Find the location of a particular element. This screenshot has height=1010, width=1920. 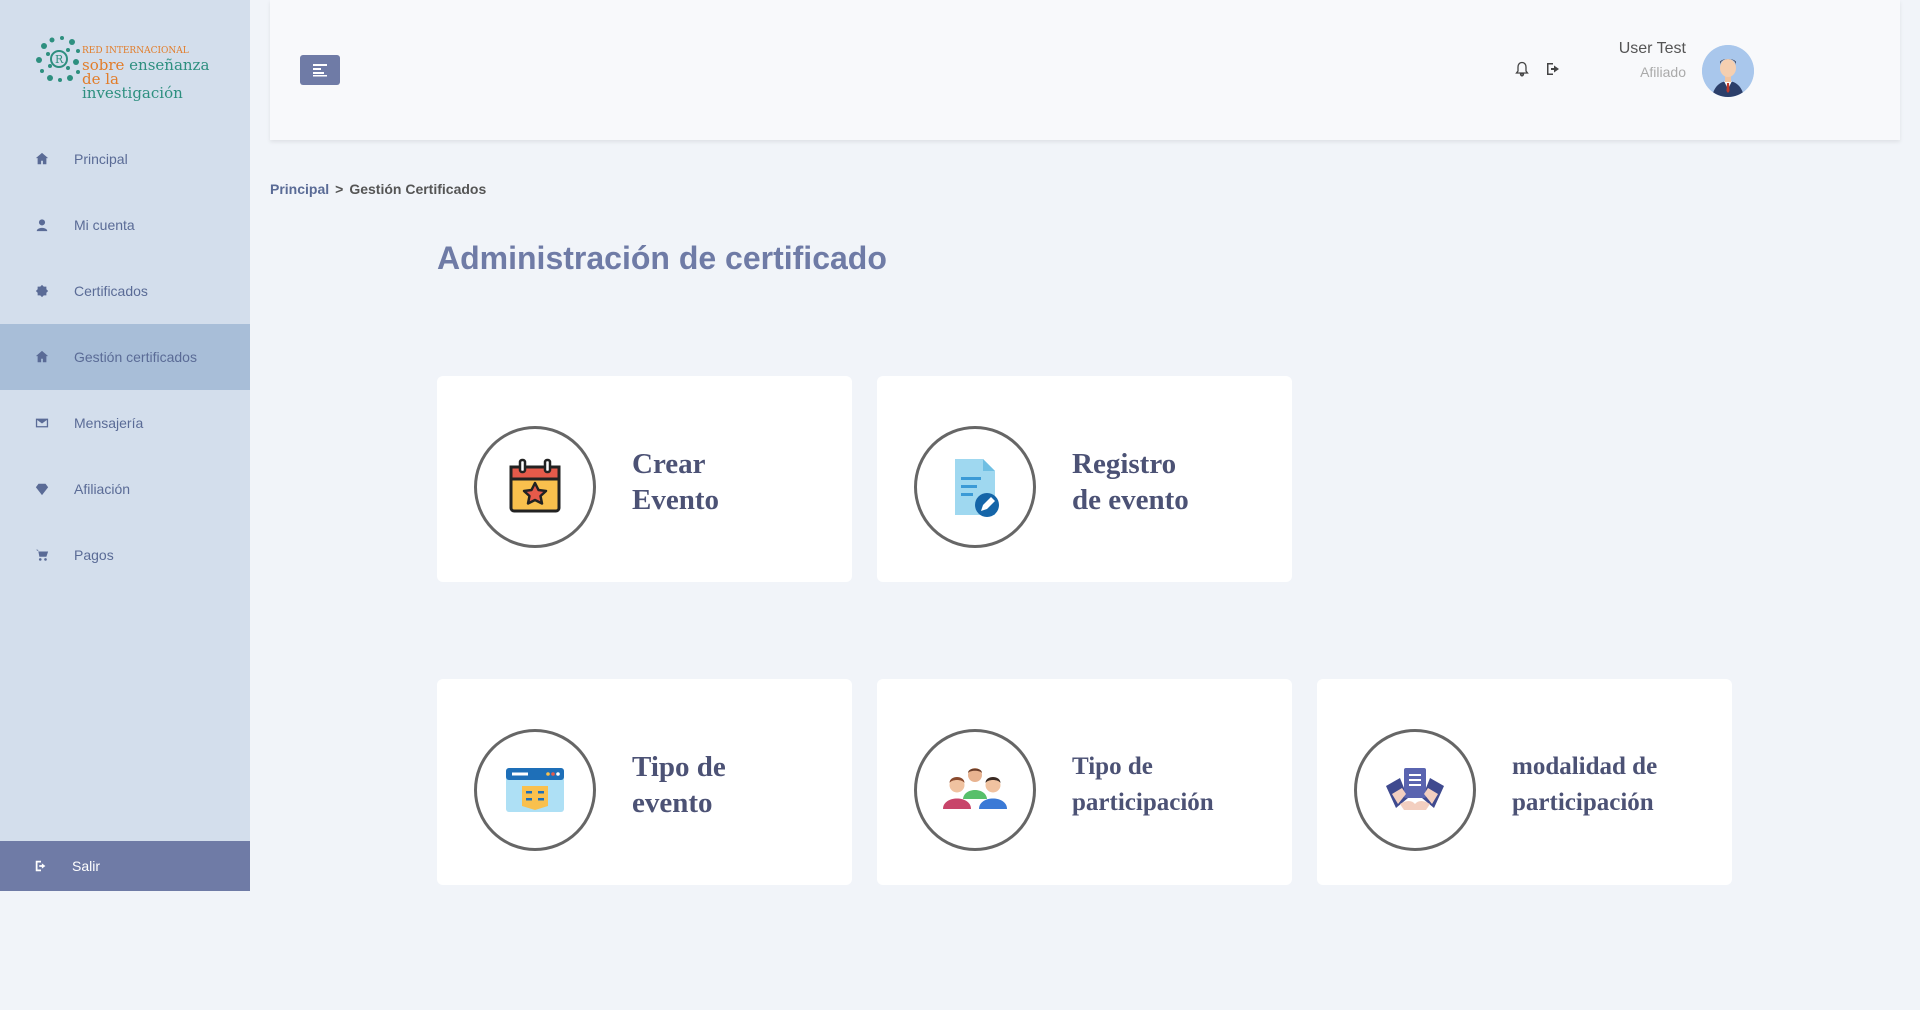

envelope-icon is located at coordinates (42, 423).